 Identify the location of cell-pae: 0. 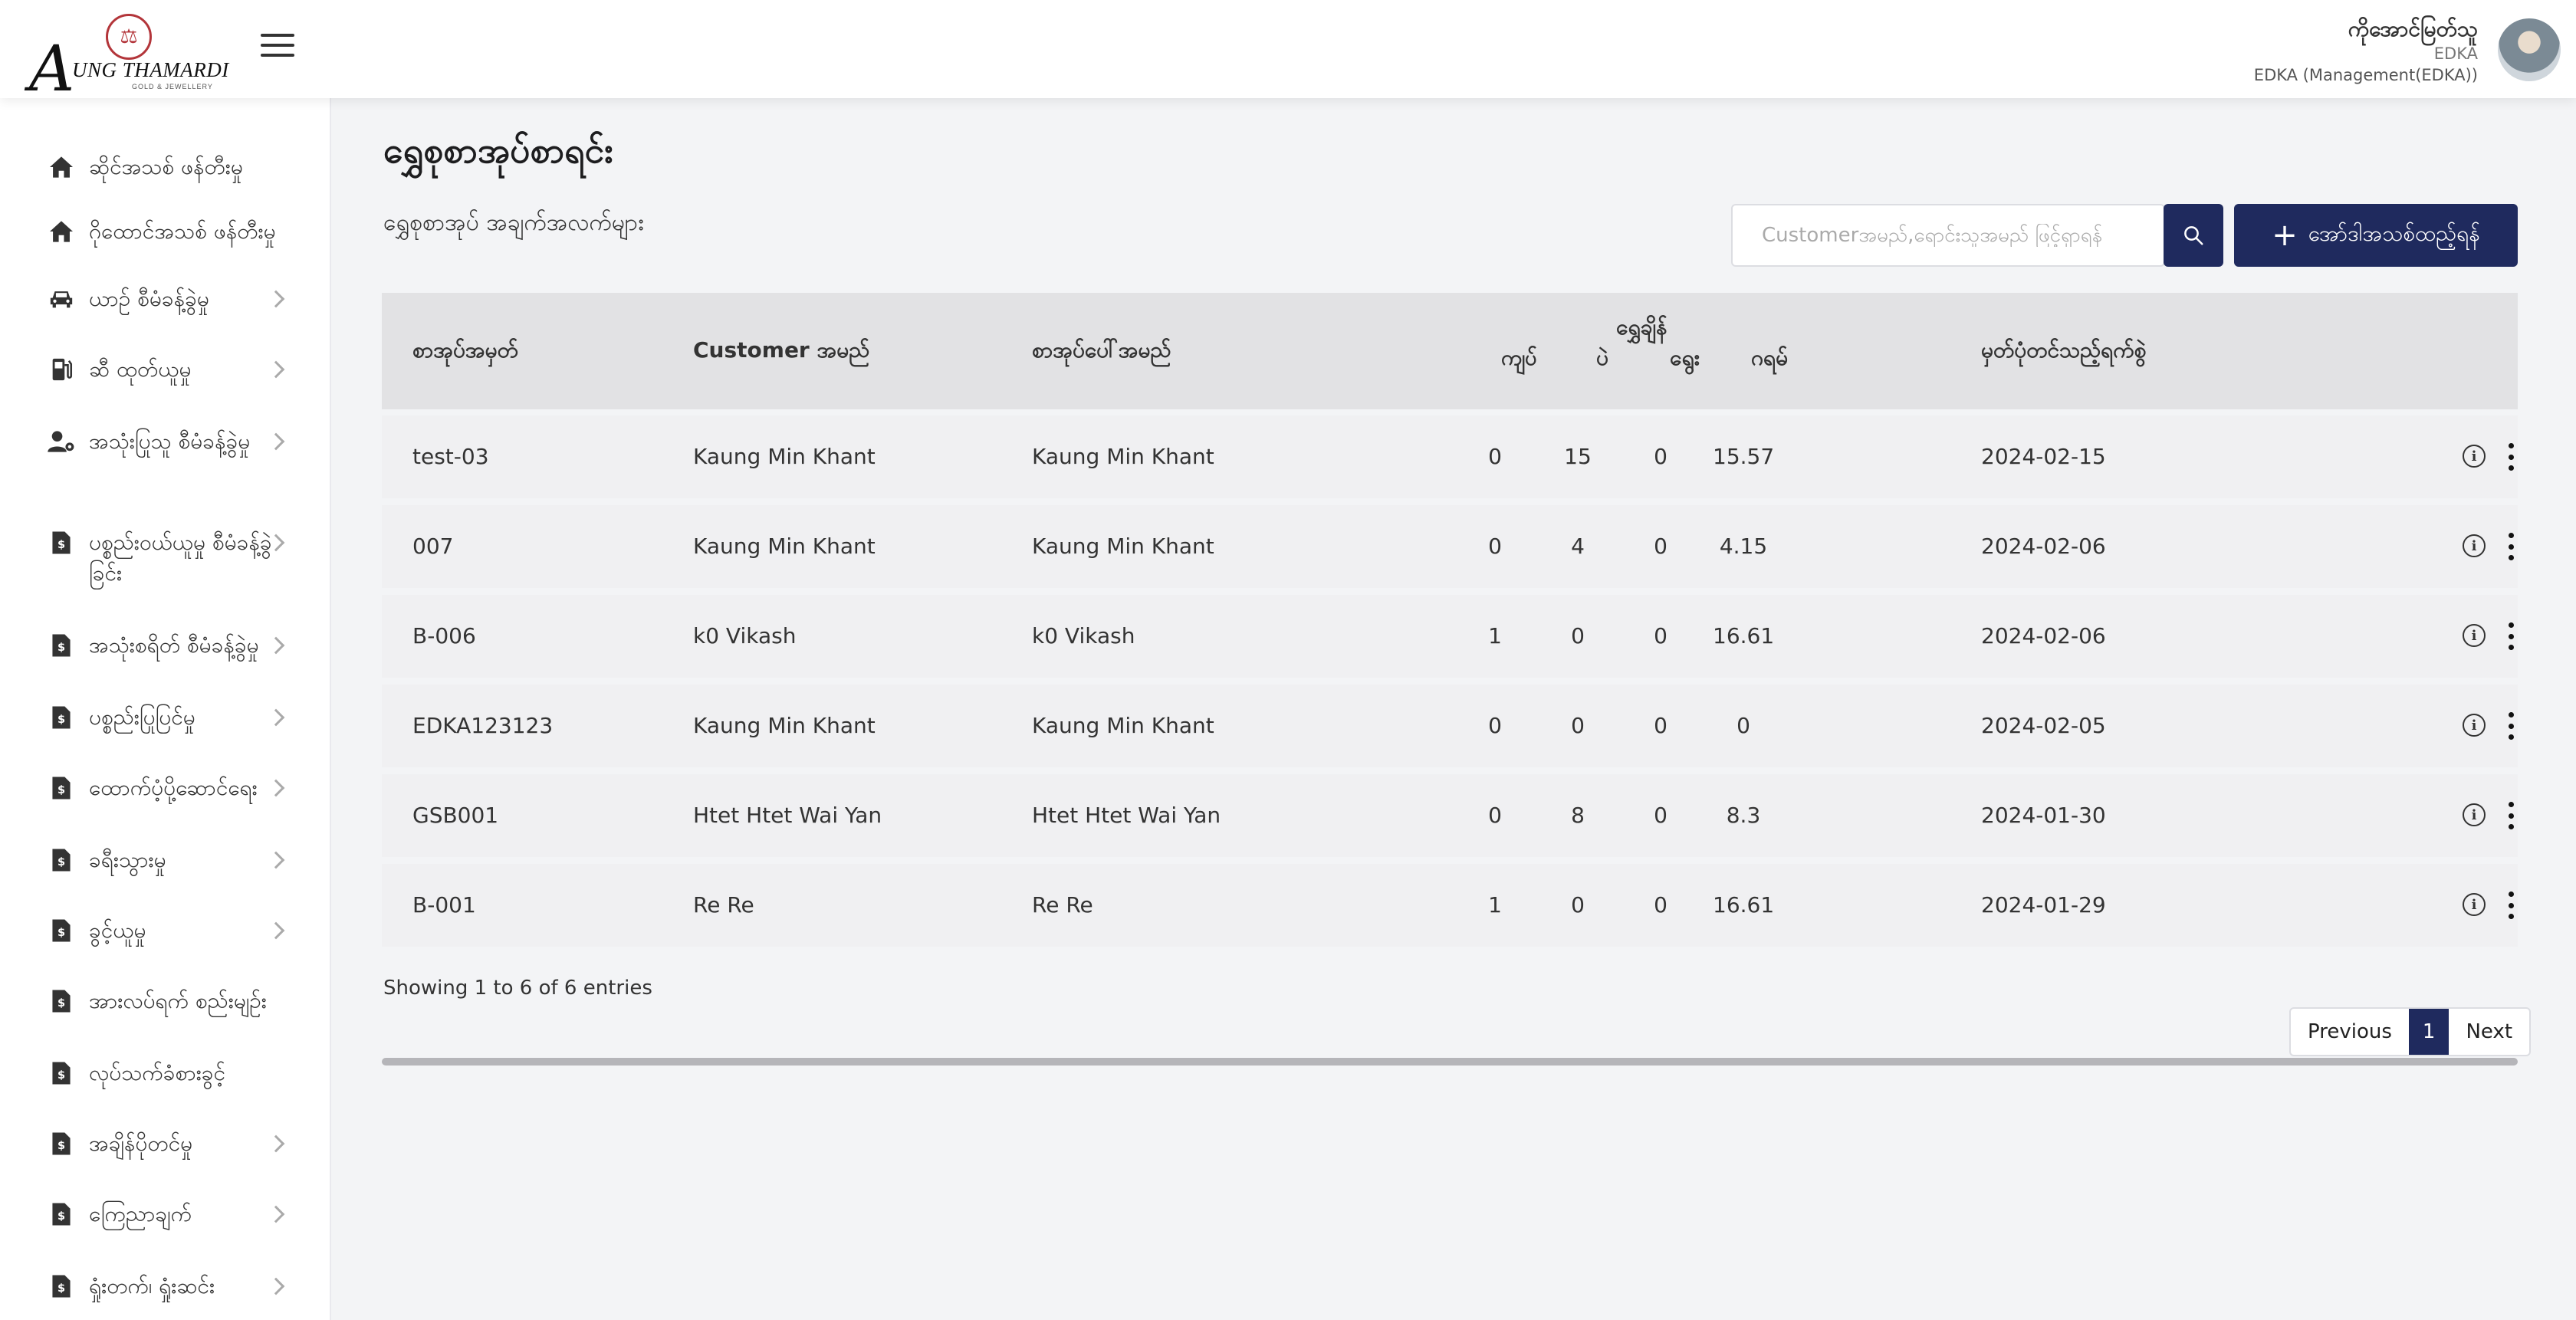
(1578, 725).